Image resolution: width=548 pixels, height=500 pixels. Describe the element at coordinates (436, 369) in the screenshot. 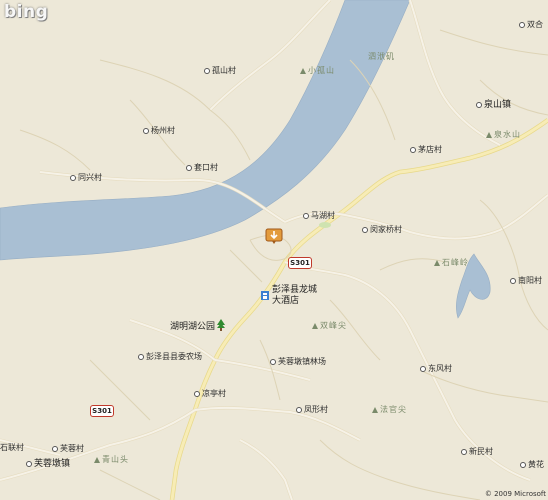

I see `place-label: 东风村` at that location.